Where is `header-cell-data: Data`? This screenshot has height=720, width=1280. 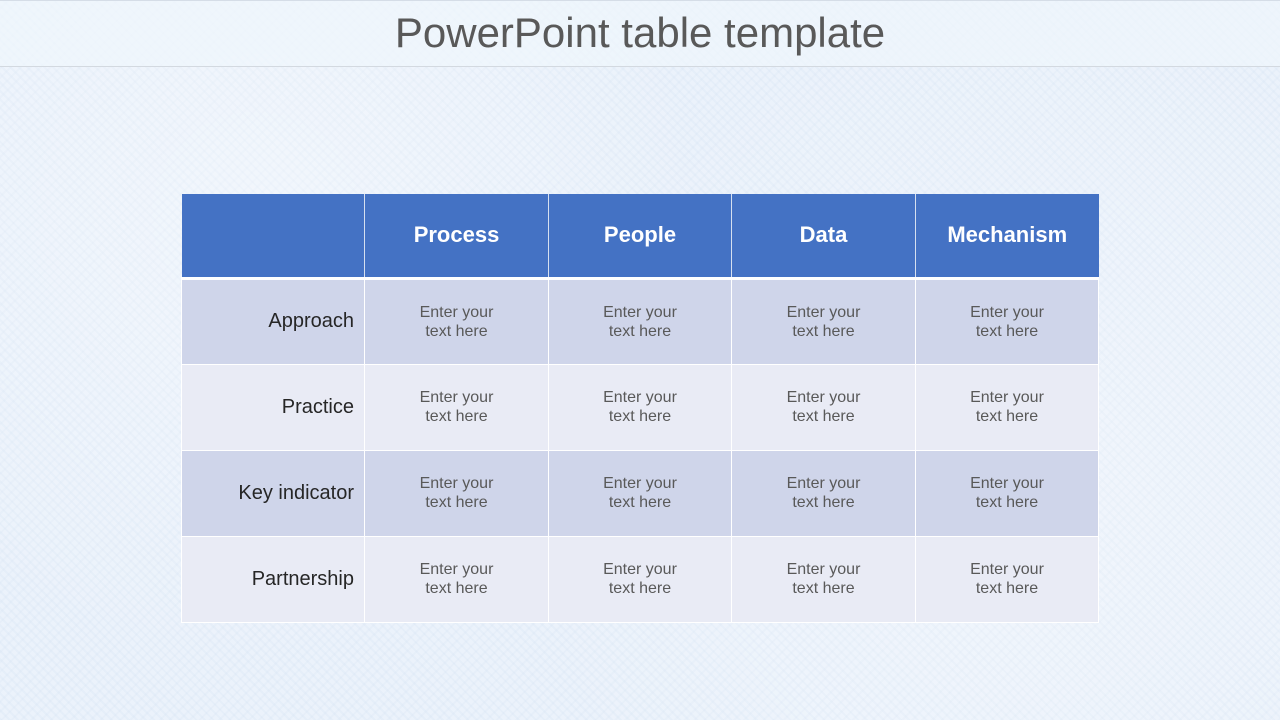 header-cell-data: Data is located at coordinates (823, 237).